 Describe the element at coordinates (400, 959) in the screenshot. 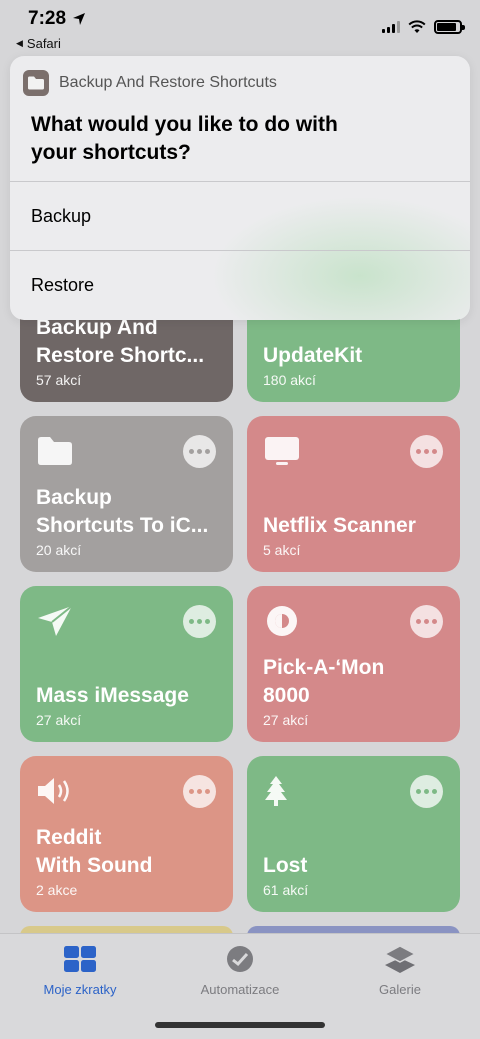

I see `layers-icon` at that location.